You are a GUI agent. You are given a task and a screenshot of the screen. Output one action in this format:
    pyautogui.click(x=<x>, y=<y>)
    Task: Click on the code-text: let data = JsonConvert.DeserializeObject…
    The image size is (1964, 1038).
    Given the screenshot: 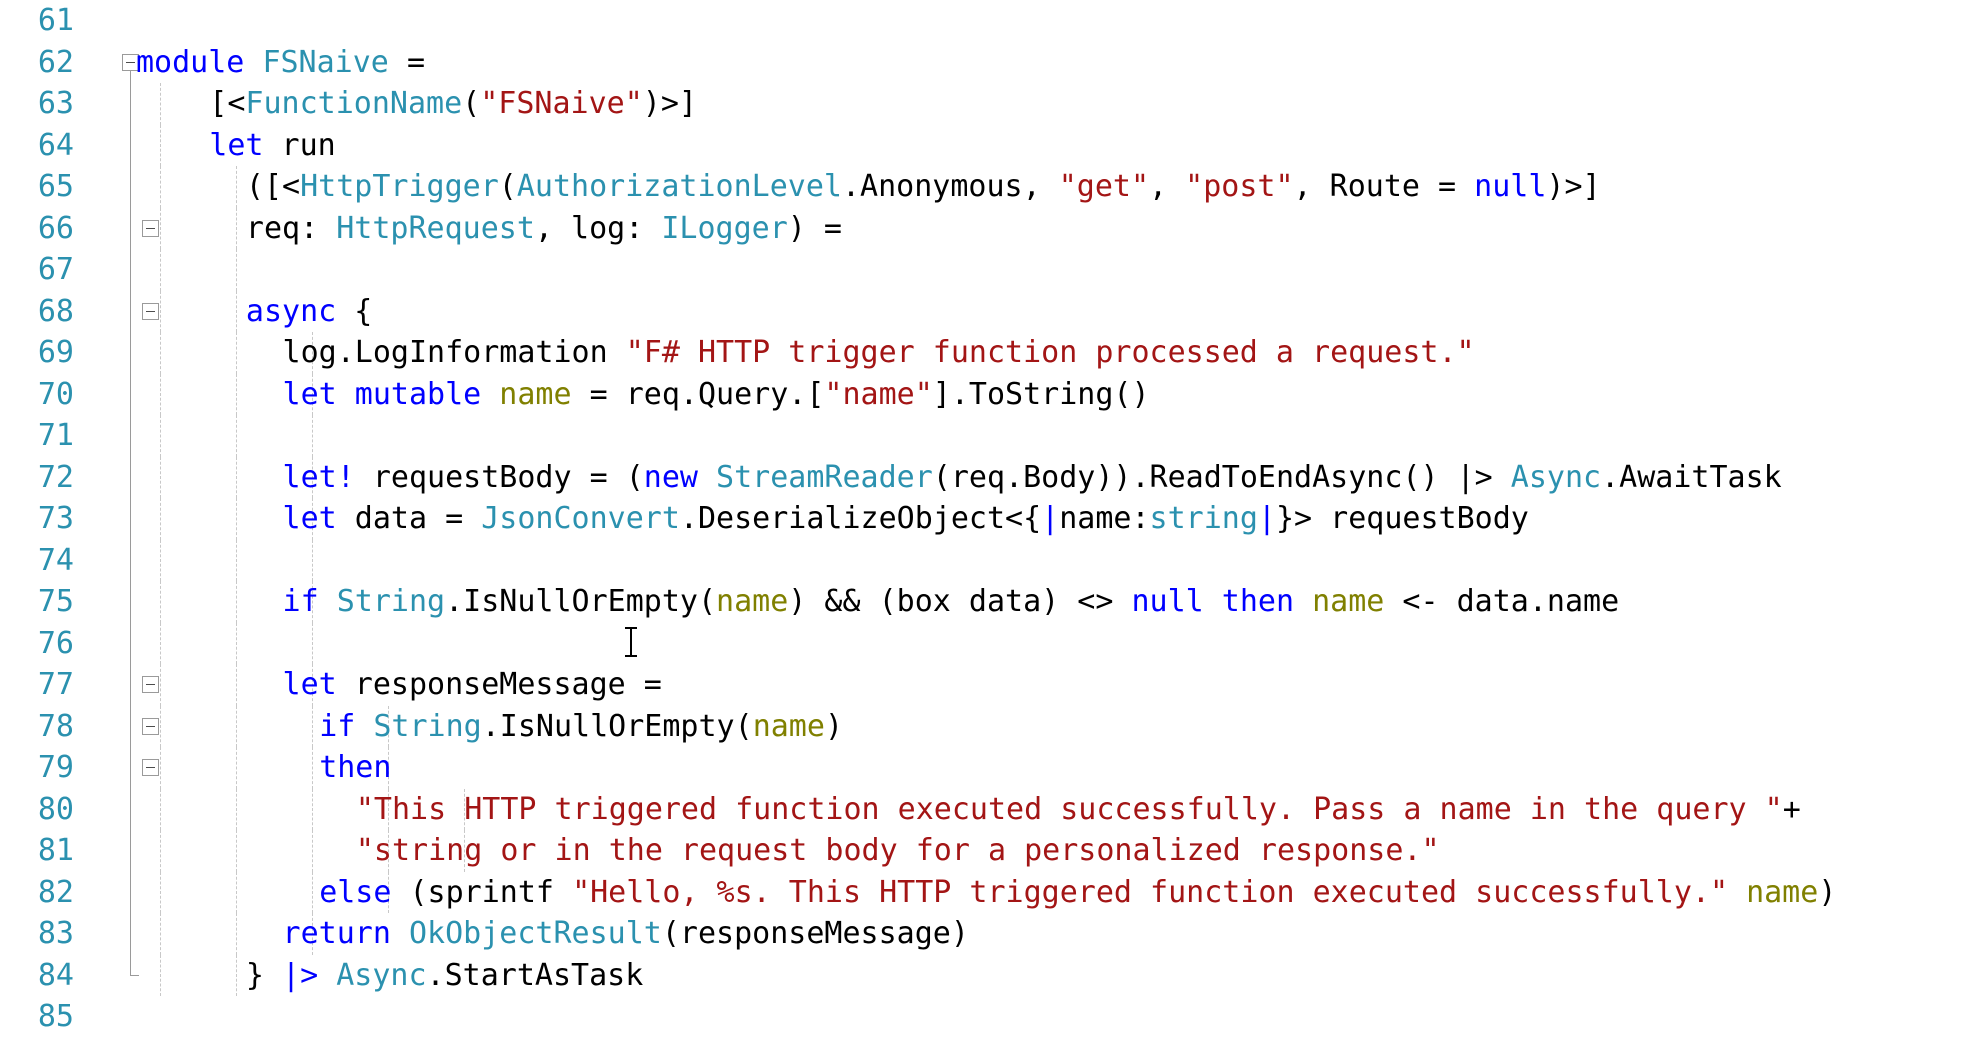 What is the action you would take?
    pyautogui.click(x=906, y=519)
    